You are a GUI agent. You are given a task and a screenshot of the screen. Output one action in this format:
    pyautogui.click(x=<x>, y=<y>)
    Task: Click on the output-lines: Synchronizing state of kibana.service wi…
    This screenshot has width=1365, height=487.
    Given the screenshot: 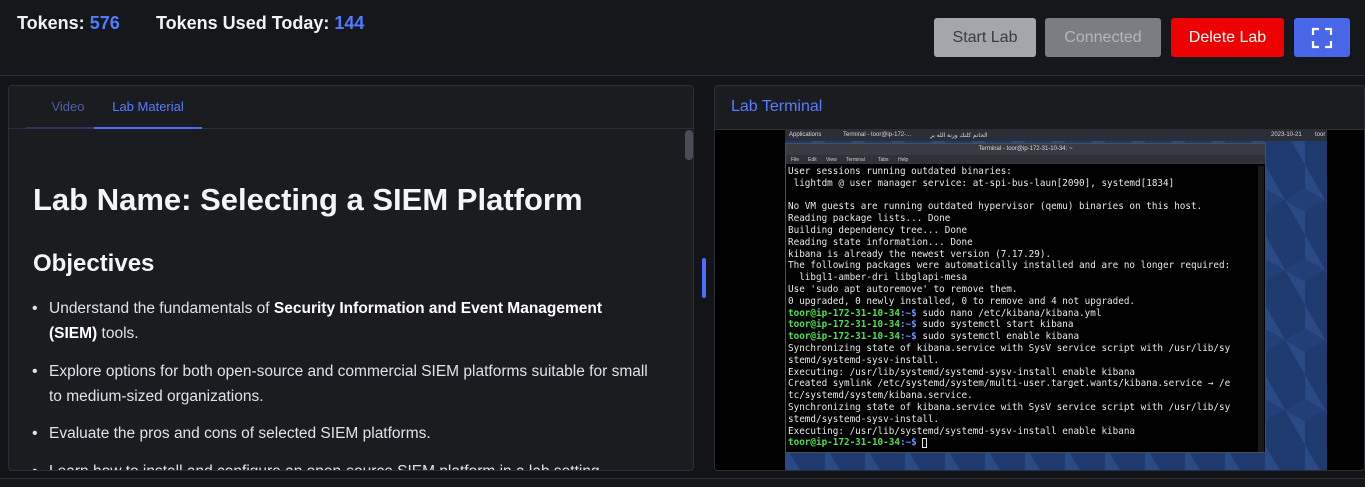 What is the action you would take?
    pyautogui.click(x=1009, y=389)
    